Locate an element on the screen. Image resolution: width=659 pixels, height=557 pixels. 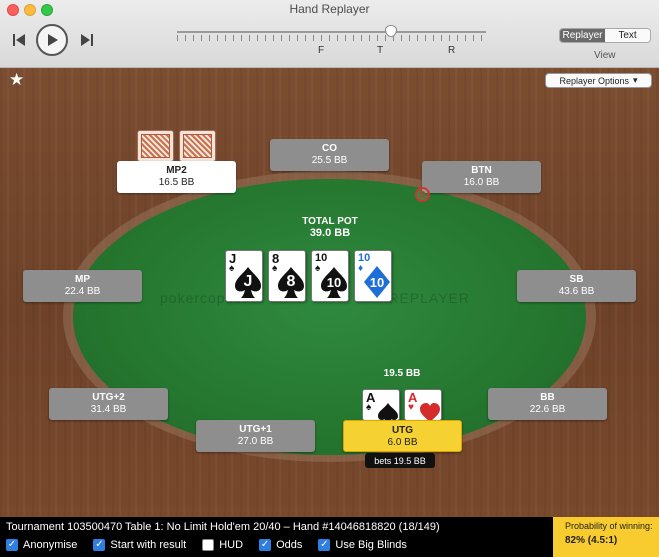
replayer-options-label: Replayer Options is located at coordinates (594, 80).